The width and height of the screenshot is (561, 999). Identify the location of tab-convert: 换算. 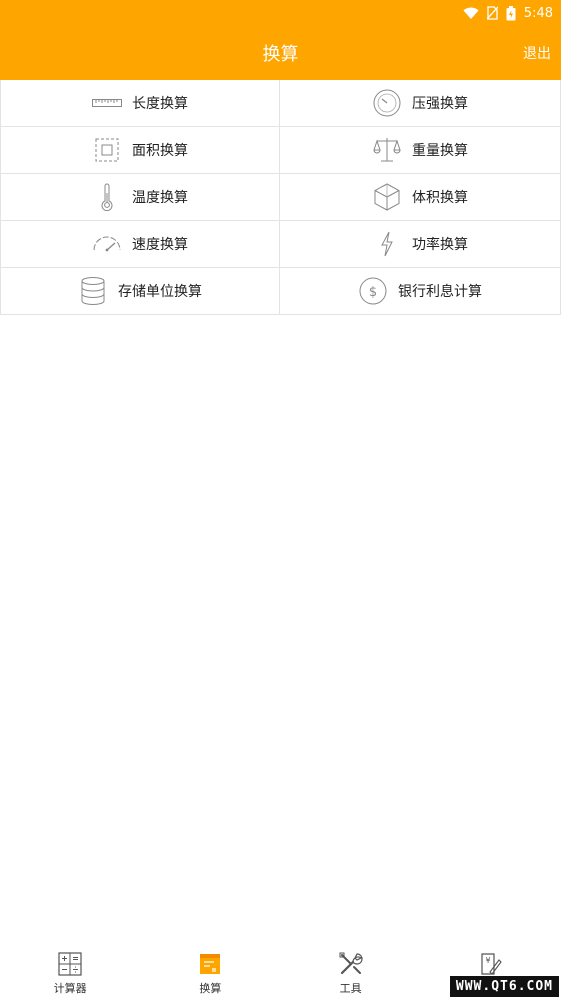
(210, 971).